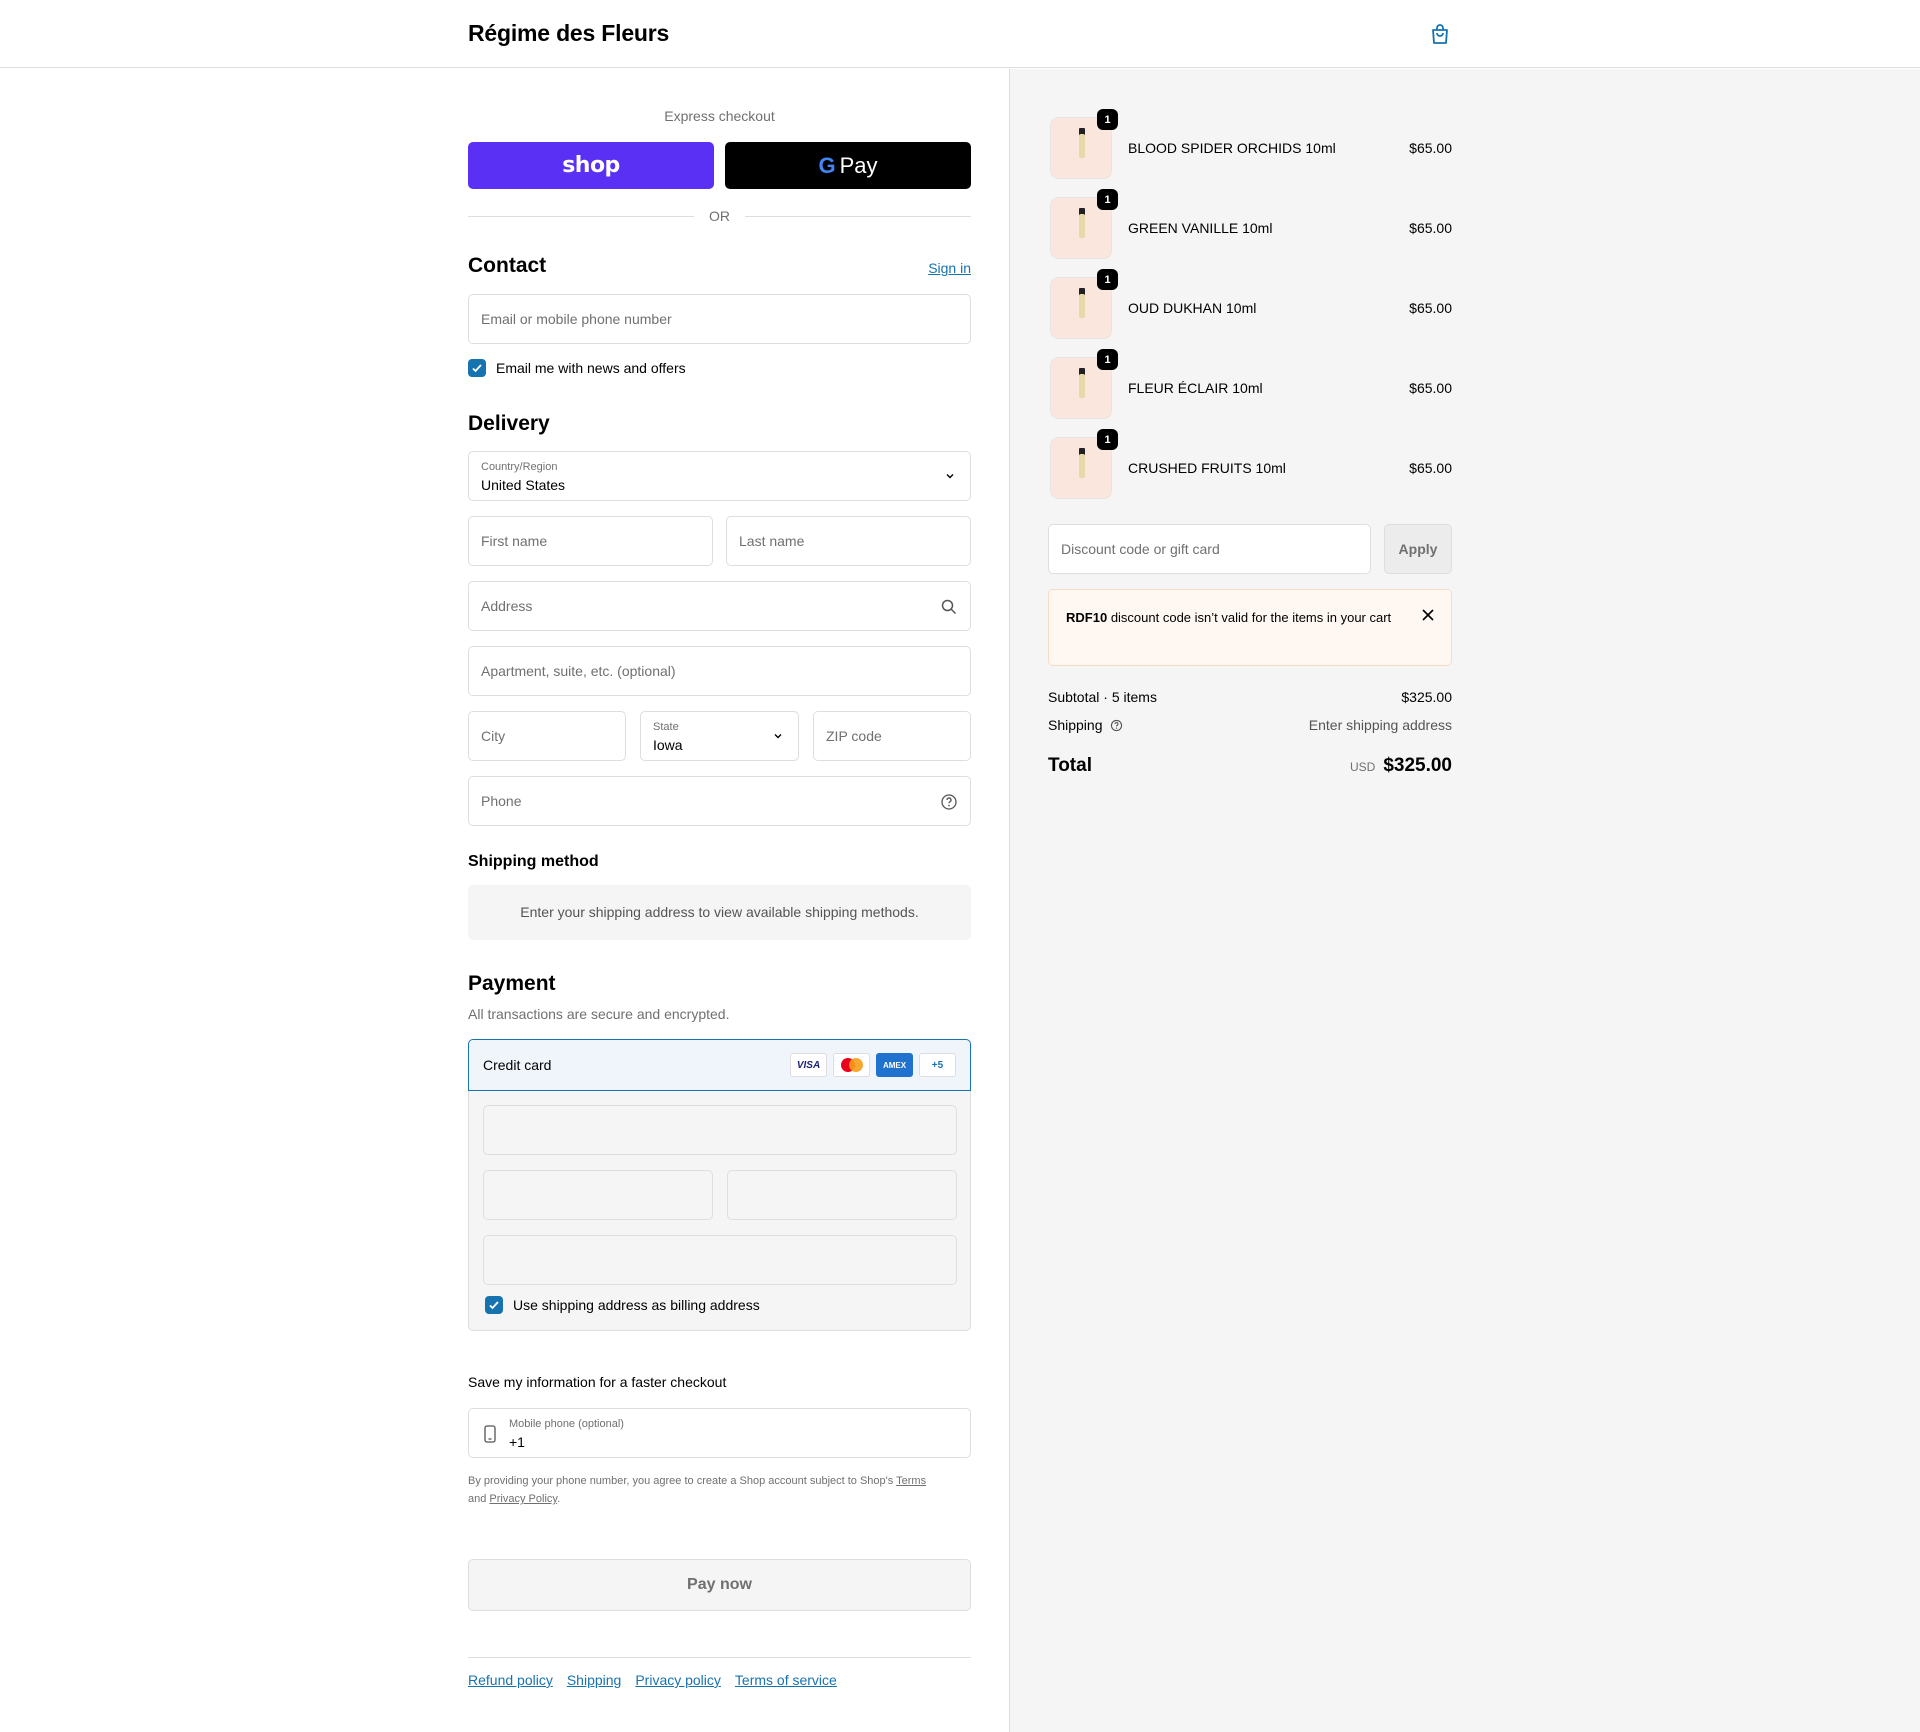  I want to click on currency-code: USD, so click(1362, 767).